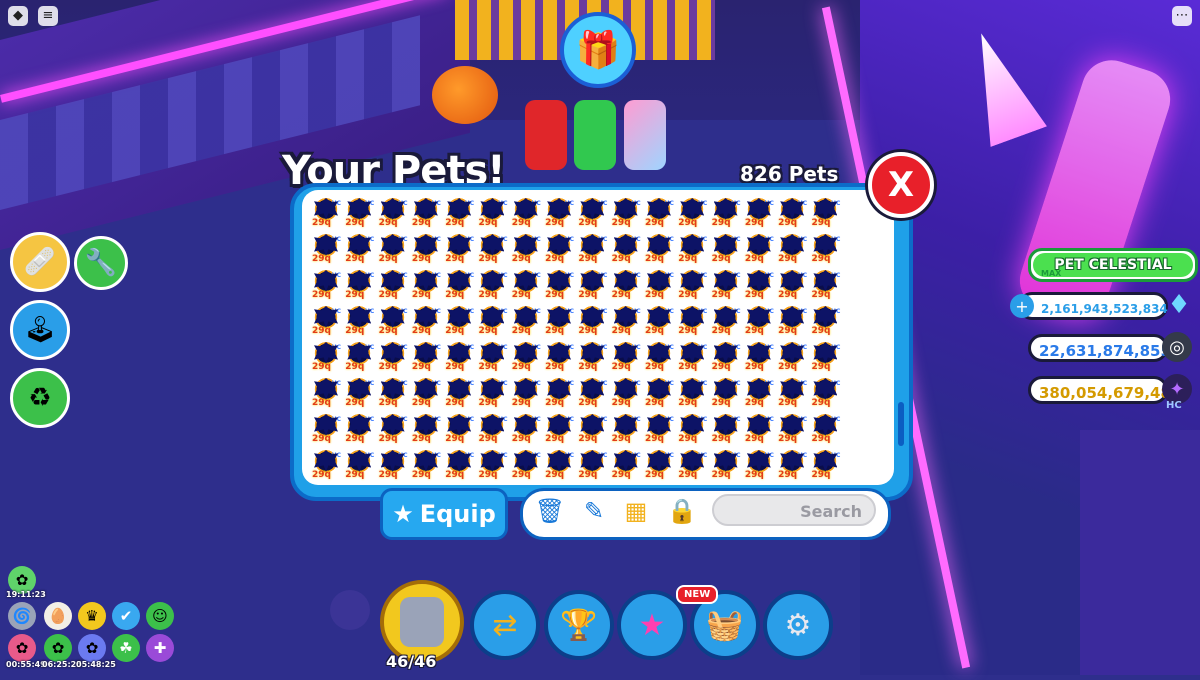  I want to click on grid-view-icon: ▦, so click(636, 511).